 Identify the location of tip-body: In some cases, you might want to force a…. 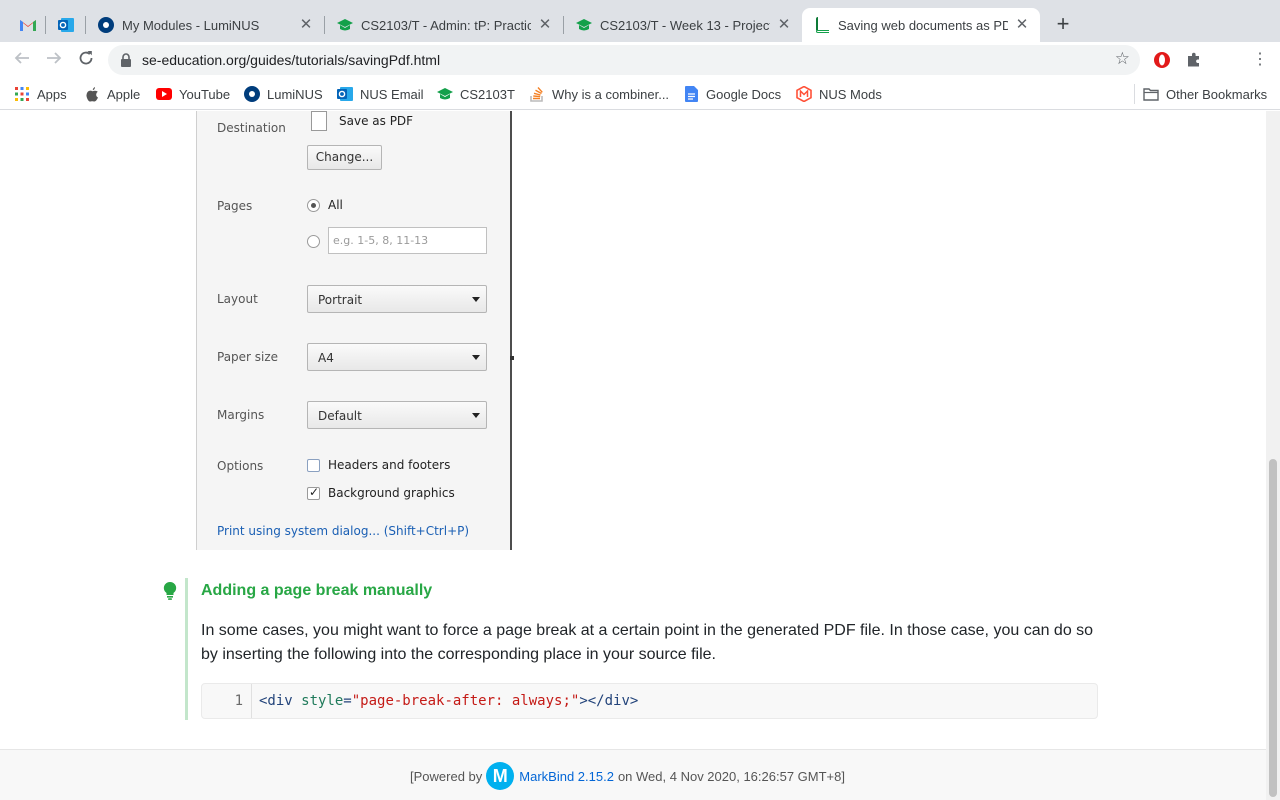
(647, 642).